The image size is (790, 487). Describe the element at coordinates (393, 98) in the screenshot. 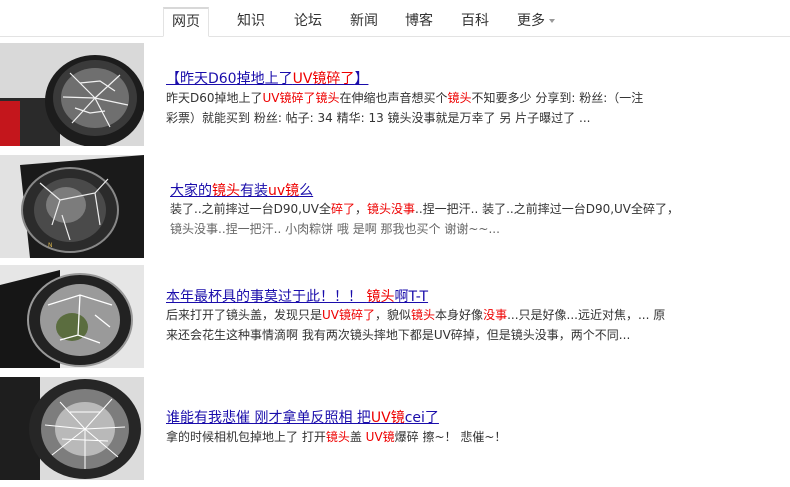

I see `snippet-text: 在伸缩也声音想买个` at that location.